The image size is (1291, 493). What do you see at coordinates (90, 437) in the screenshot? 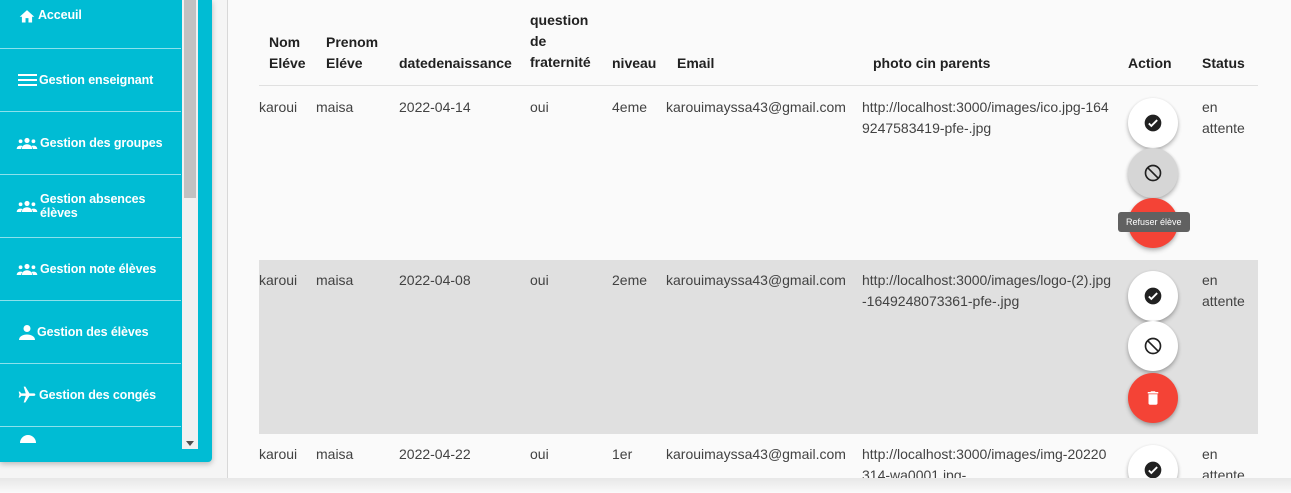
I see `sidebar-item-partial` at bounding box center [90, 437].